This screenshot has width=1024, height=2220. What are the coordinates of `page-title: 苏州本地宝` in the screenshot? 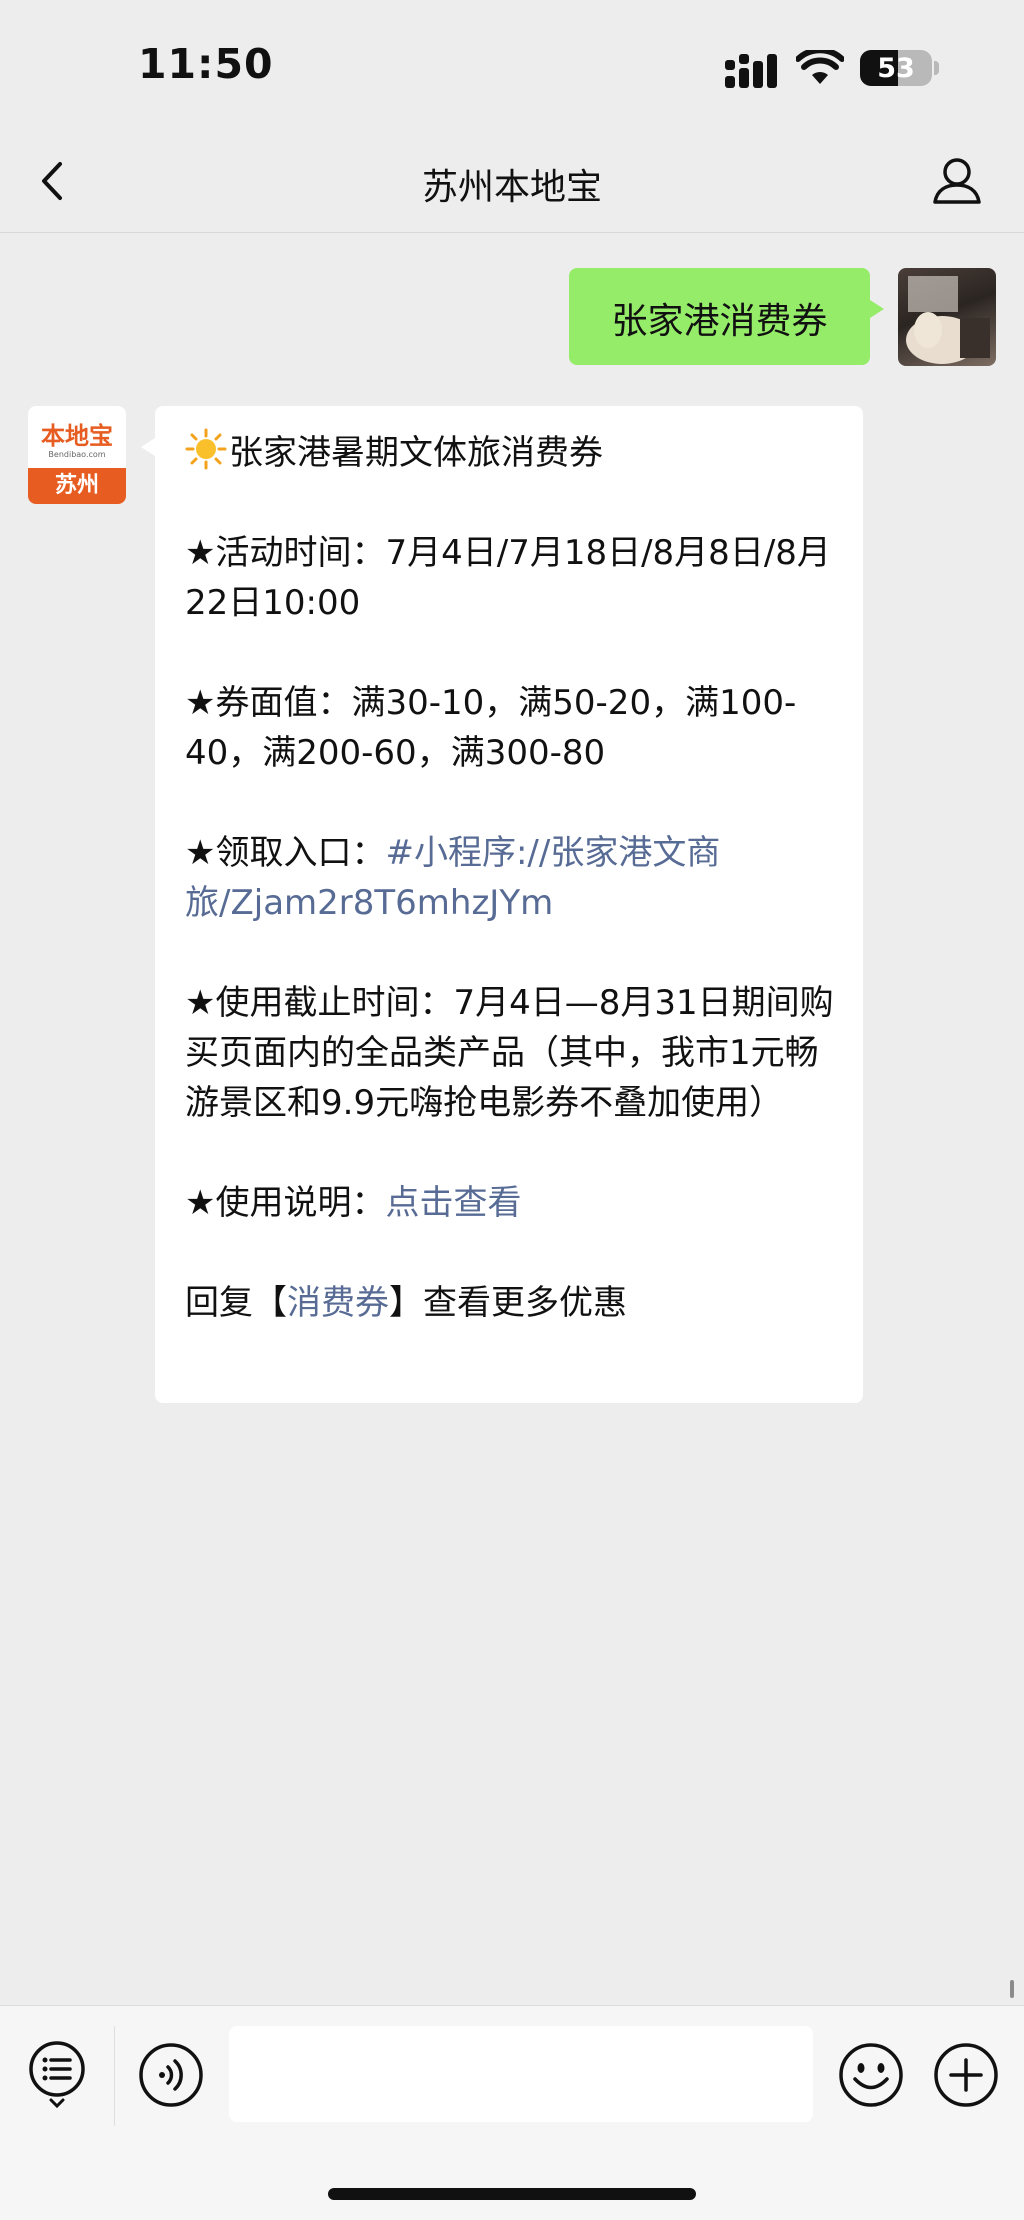 It's located at (511, 187).